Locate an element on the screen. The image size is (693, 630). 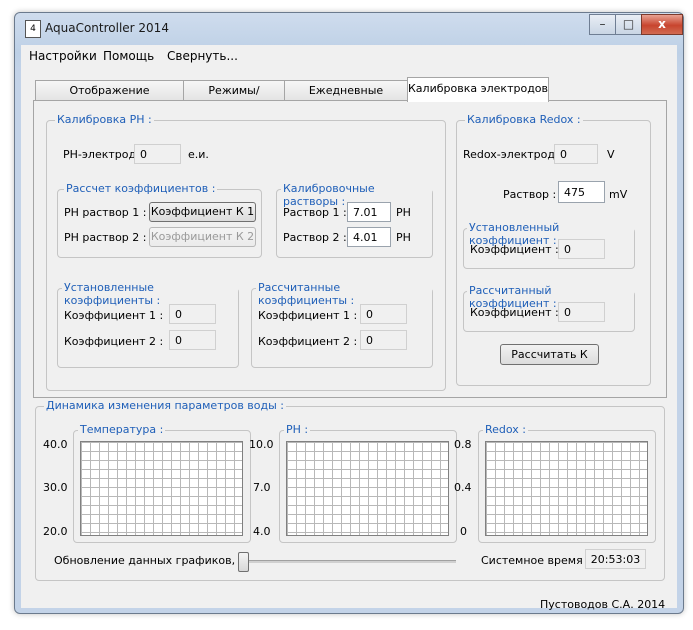
redox-chart-title: Redox : is located at coordinates (506, 429).